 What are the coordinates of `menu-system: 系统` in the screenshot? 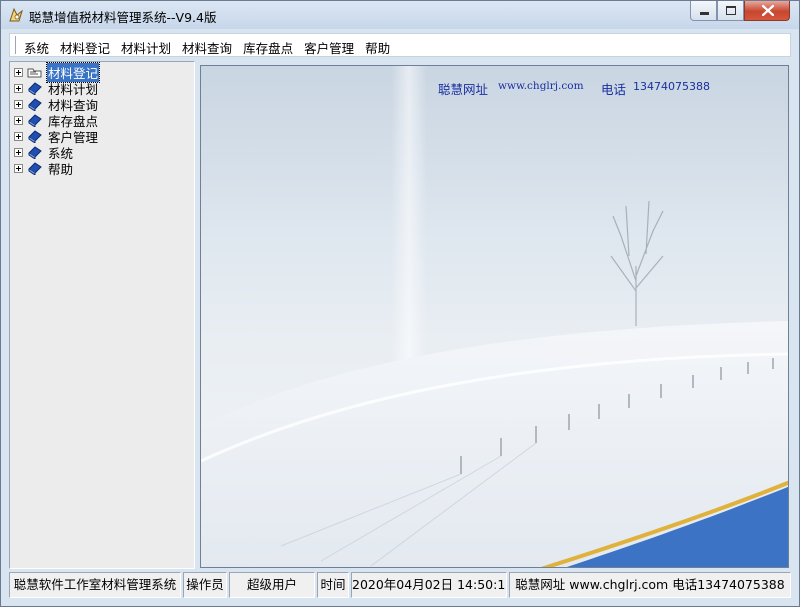 It's located at (39, 47).